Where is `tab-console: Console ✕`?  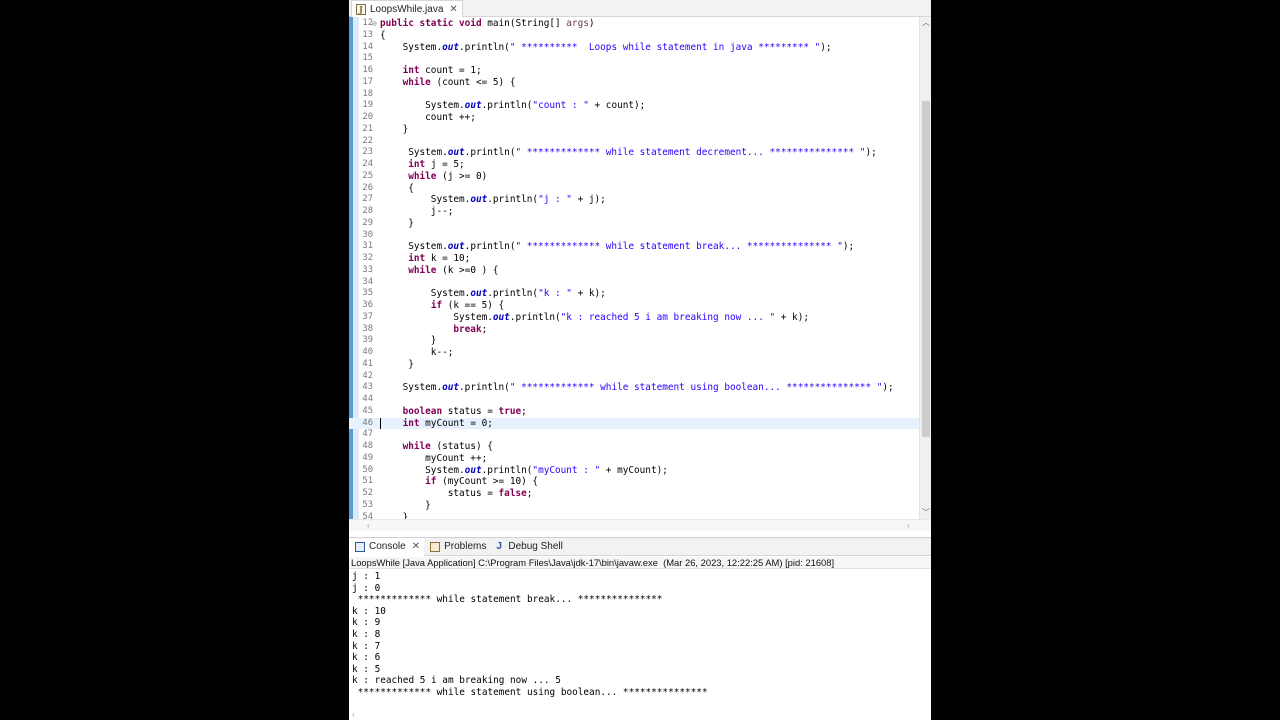
tab-console: Console ✕ is located at coordinates (387, 546).